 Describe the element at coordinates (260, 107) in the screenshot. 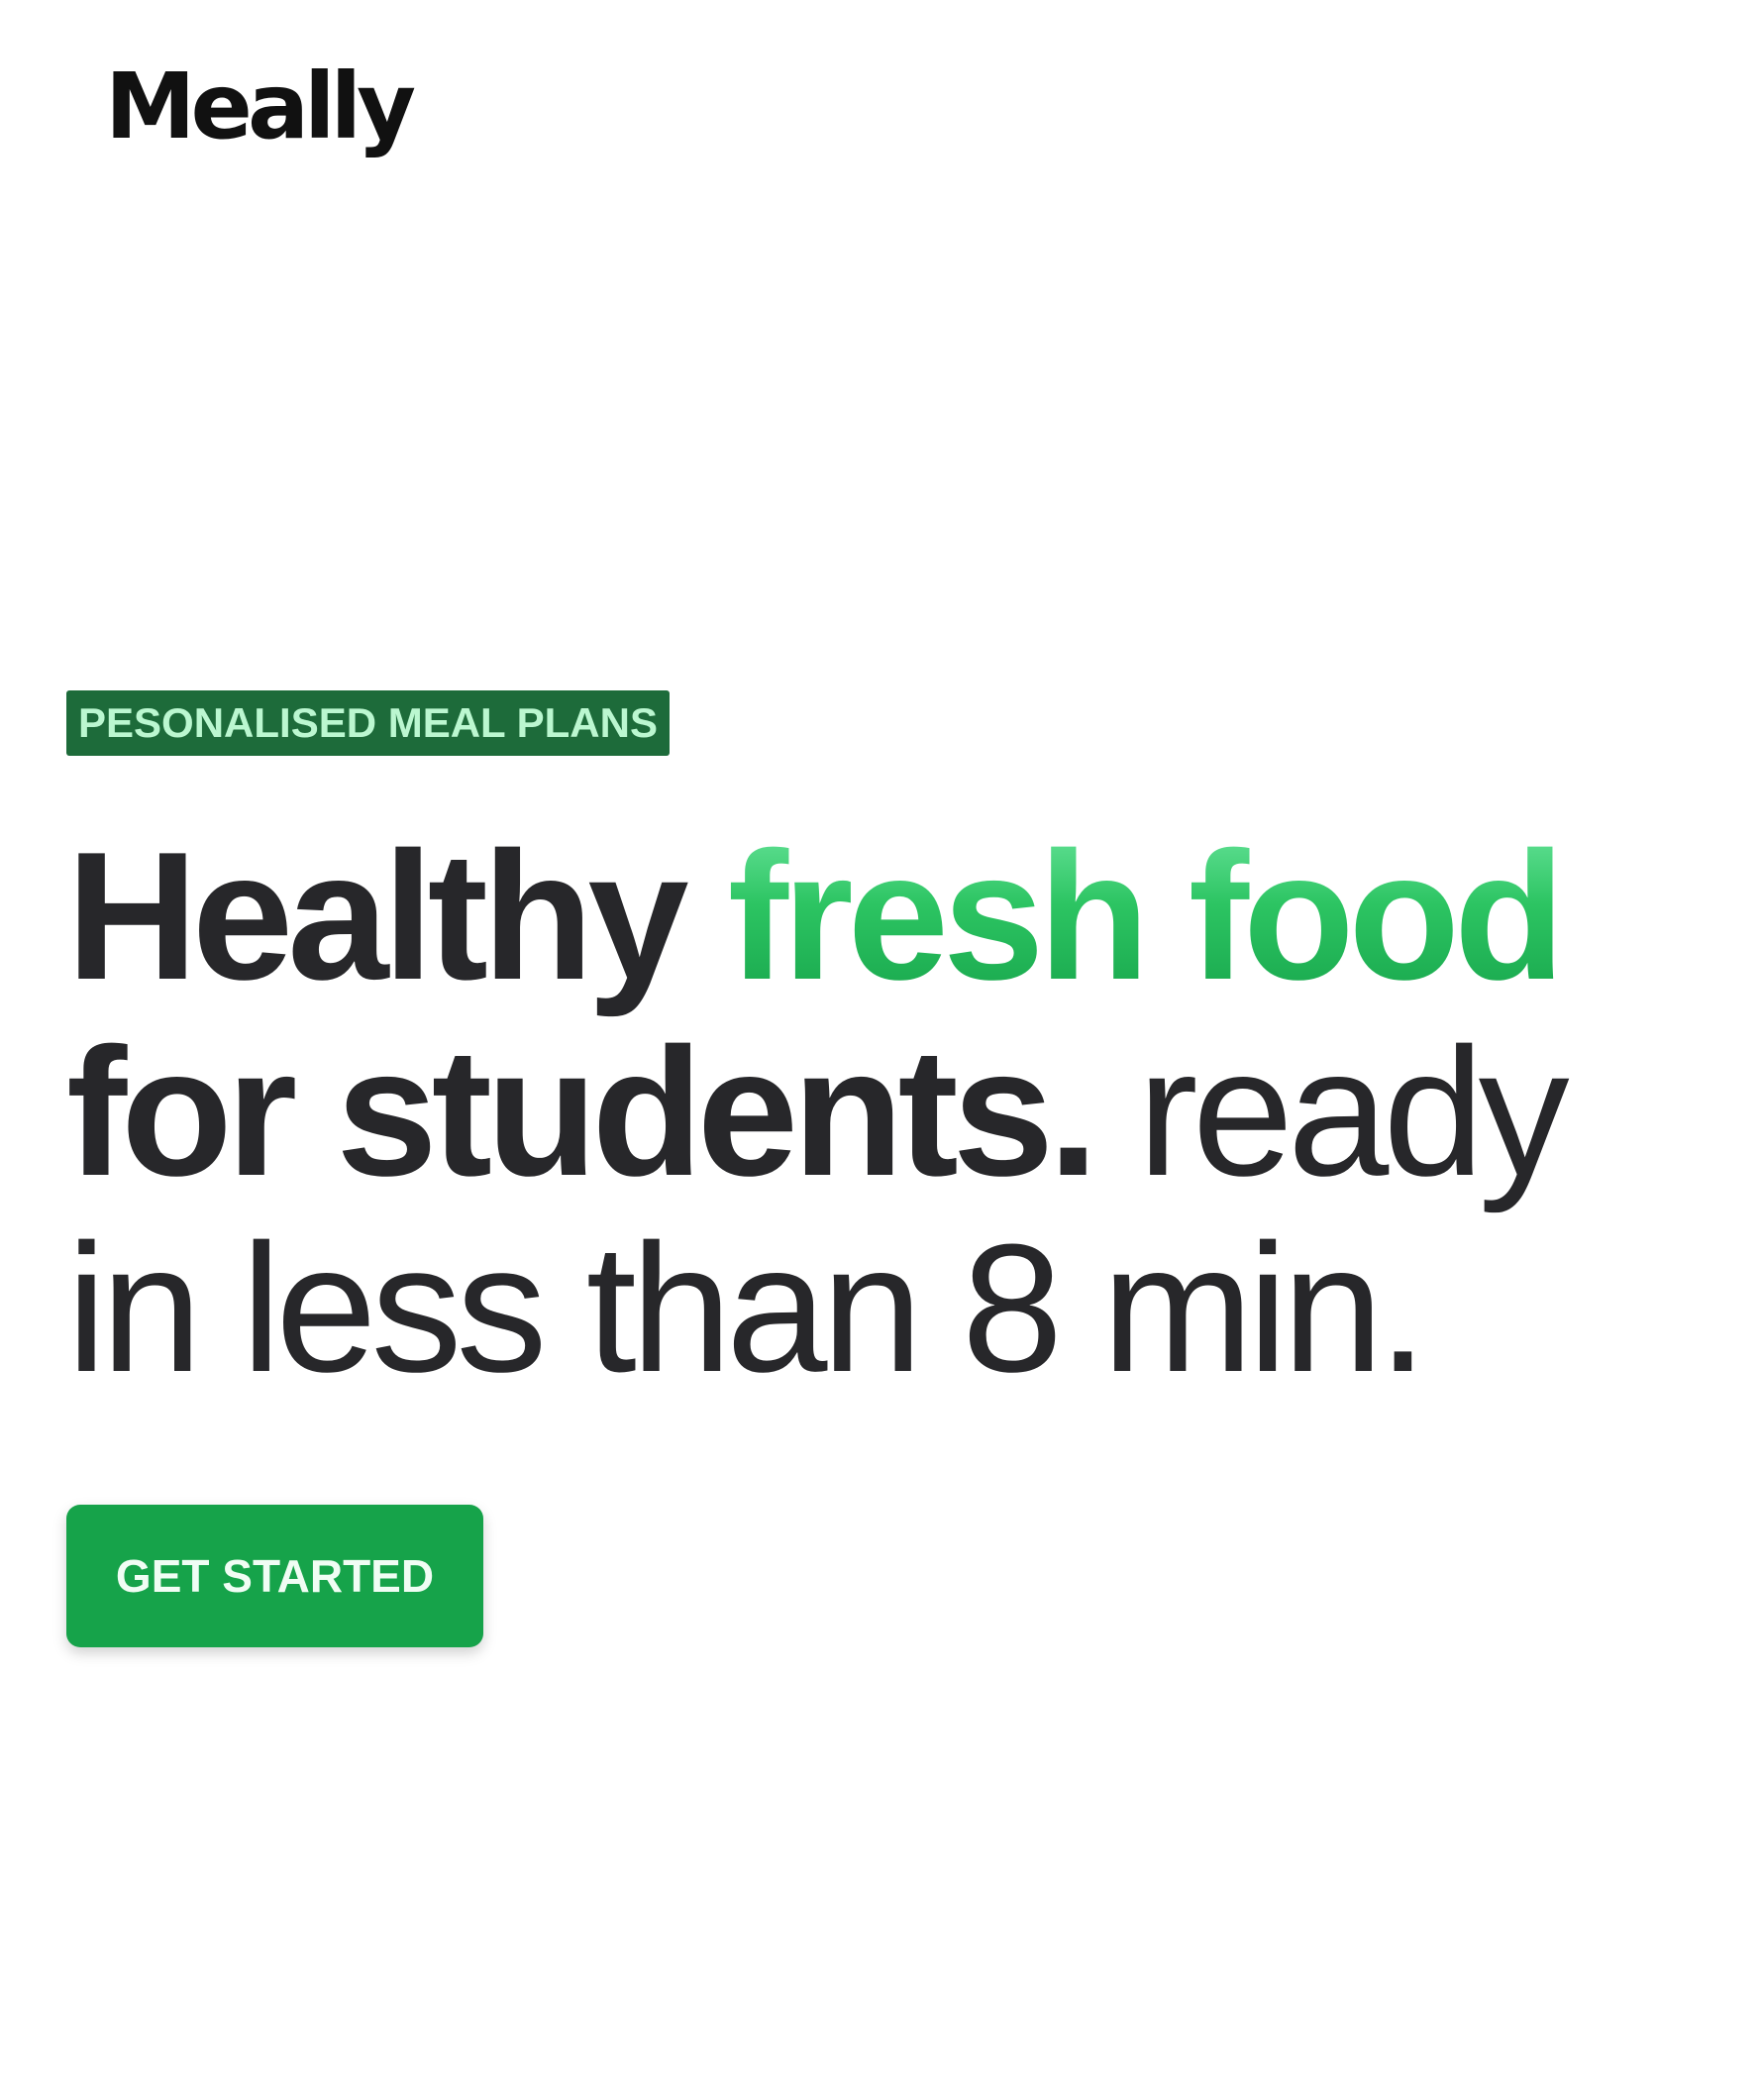

I see `brand-logo: Meally` at that location.